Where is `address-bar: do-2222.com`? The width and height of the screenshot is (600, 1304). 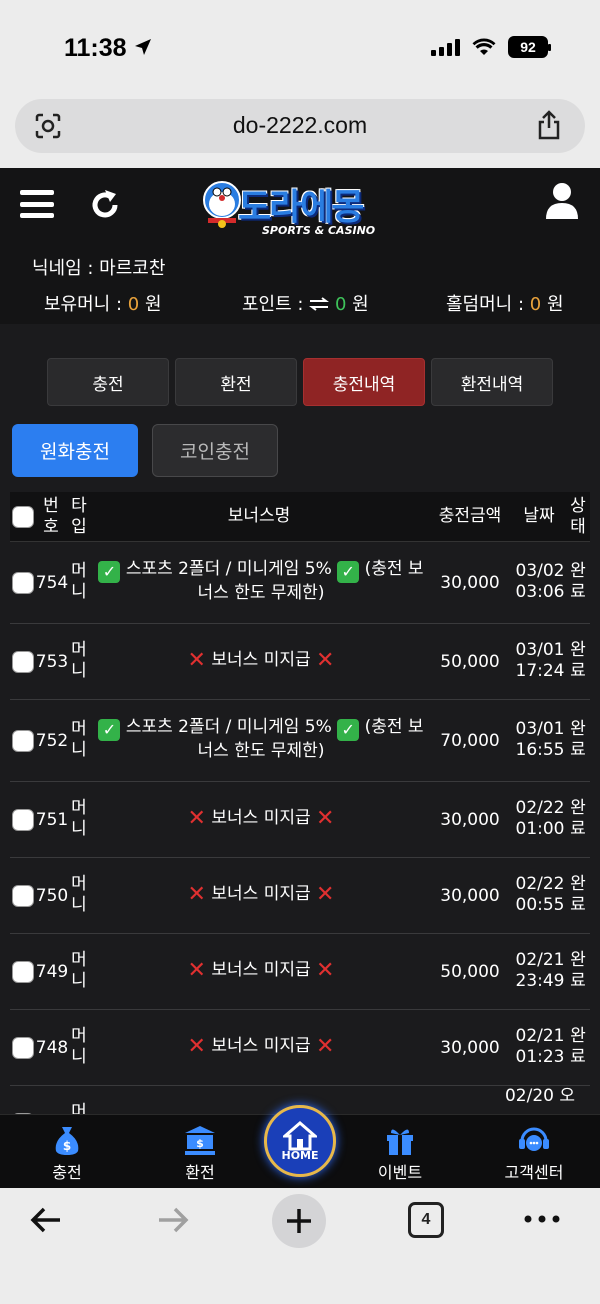
address-bar: do-2222.com is located at coordinates (300, 126).